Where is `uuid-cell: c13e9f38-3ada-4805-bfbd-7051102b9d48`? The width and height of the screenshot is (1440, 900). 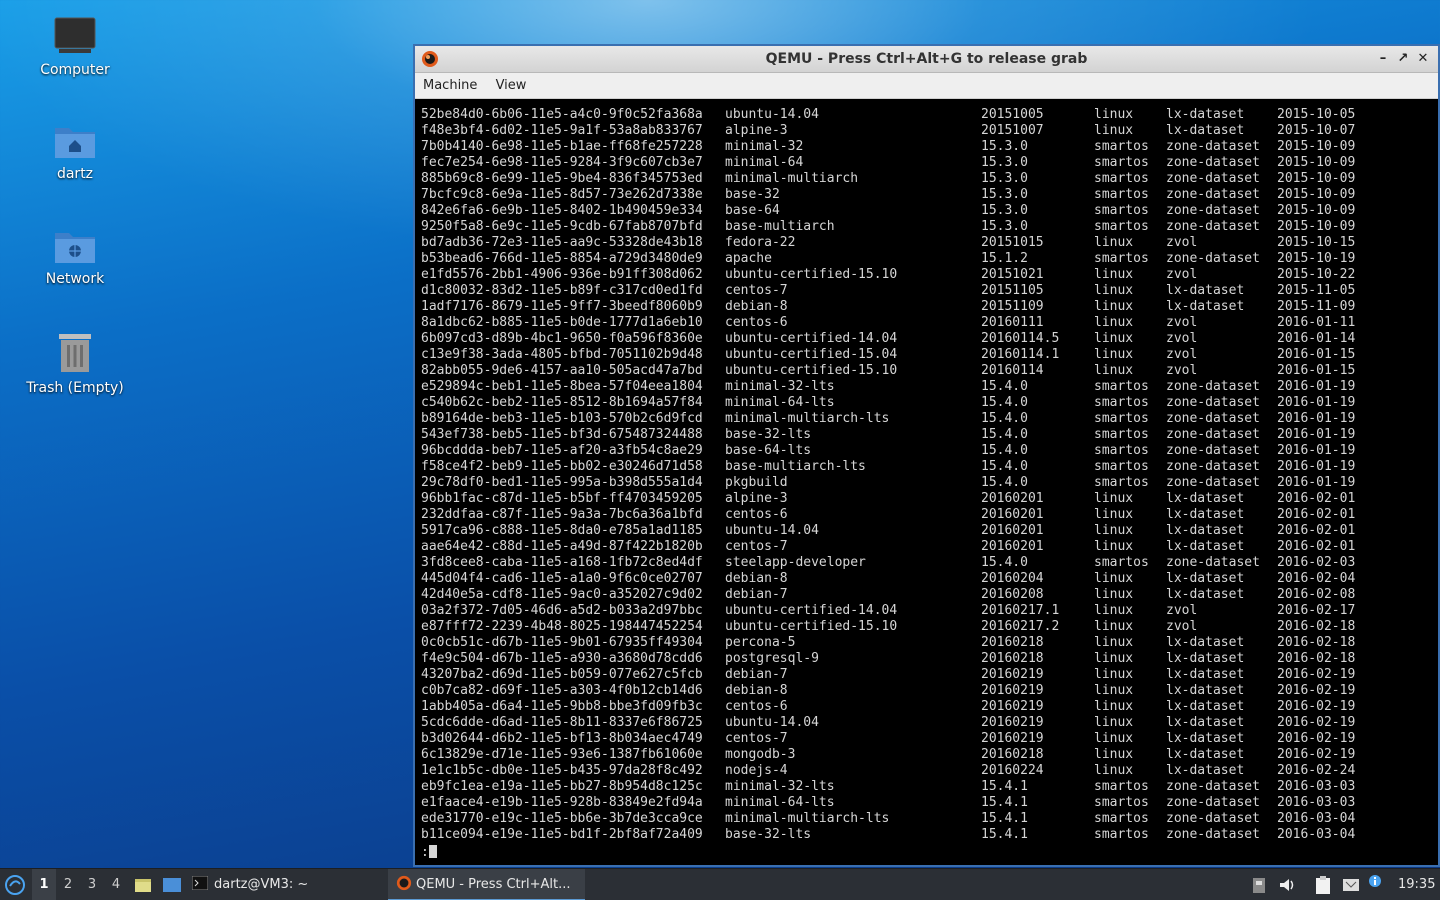 uuid-cell: c13e9f38-3ada-4805-bfbd-7051102b9d48 is located at coordinates (562, 354).